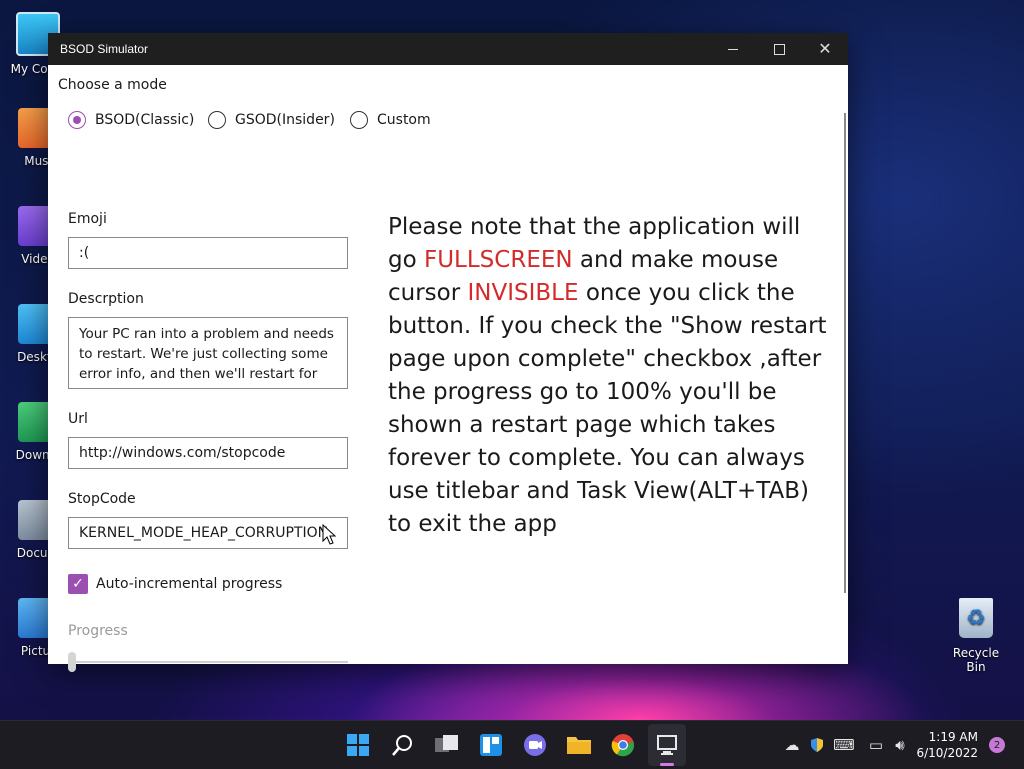 This screenshot has height=769, width=1024. Describe the element at coordinates (106, 299) in the screenshot. I see `description-label: Descrption` at that location.